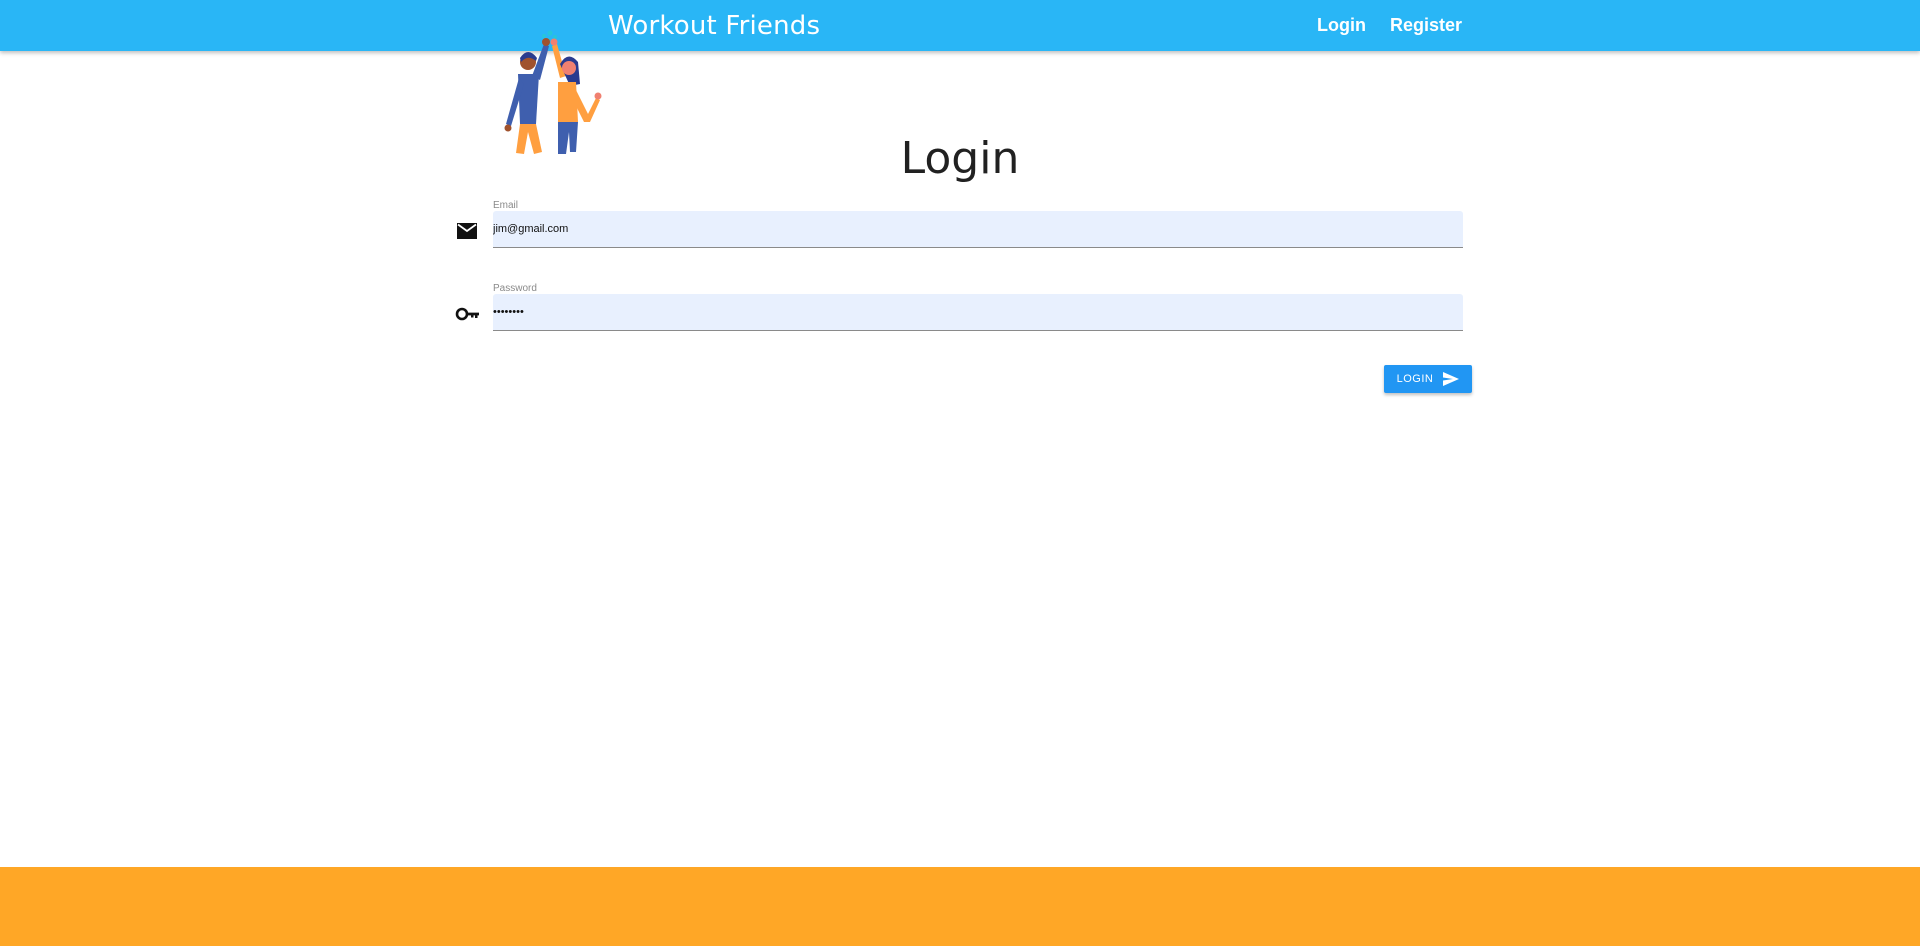 The height and width of the screenshot is (947, 1920). I want to click on page-title: Login, so click(960, 158).